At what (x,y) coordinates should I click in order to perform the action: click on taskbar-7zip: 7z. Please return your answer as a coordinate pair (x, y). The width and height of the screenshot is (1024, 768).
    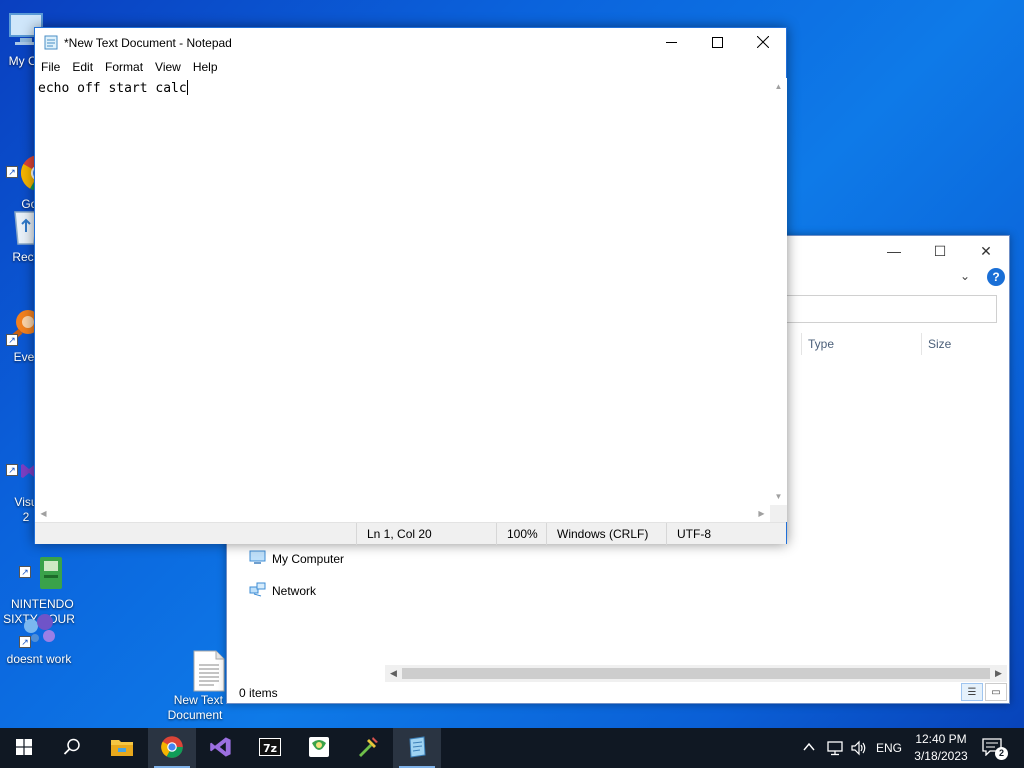
    Looking at the image, I should click on (270, 748).